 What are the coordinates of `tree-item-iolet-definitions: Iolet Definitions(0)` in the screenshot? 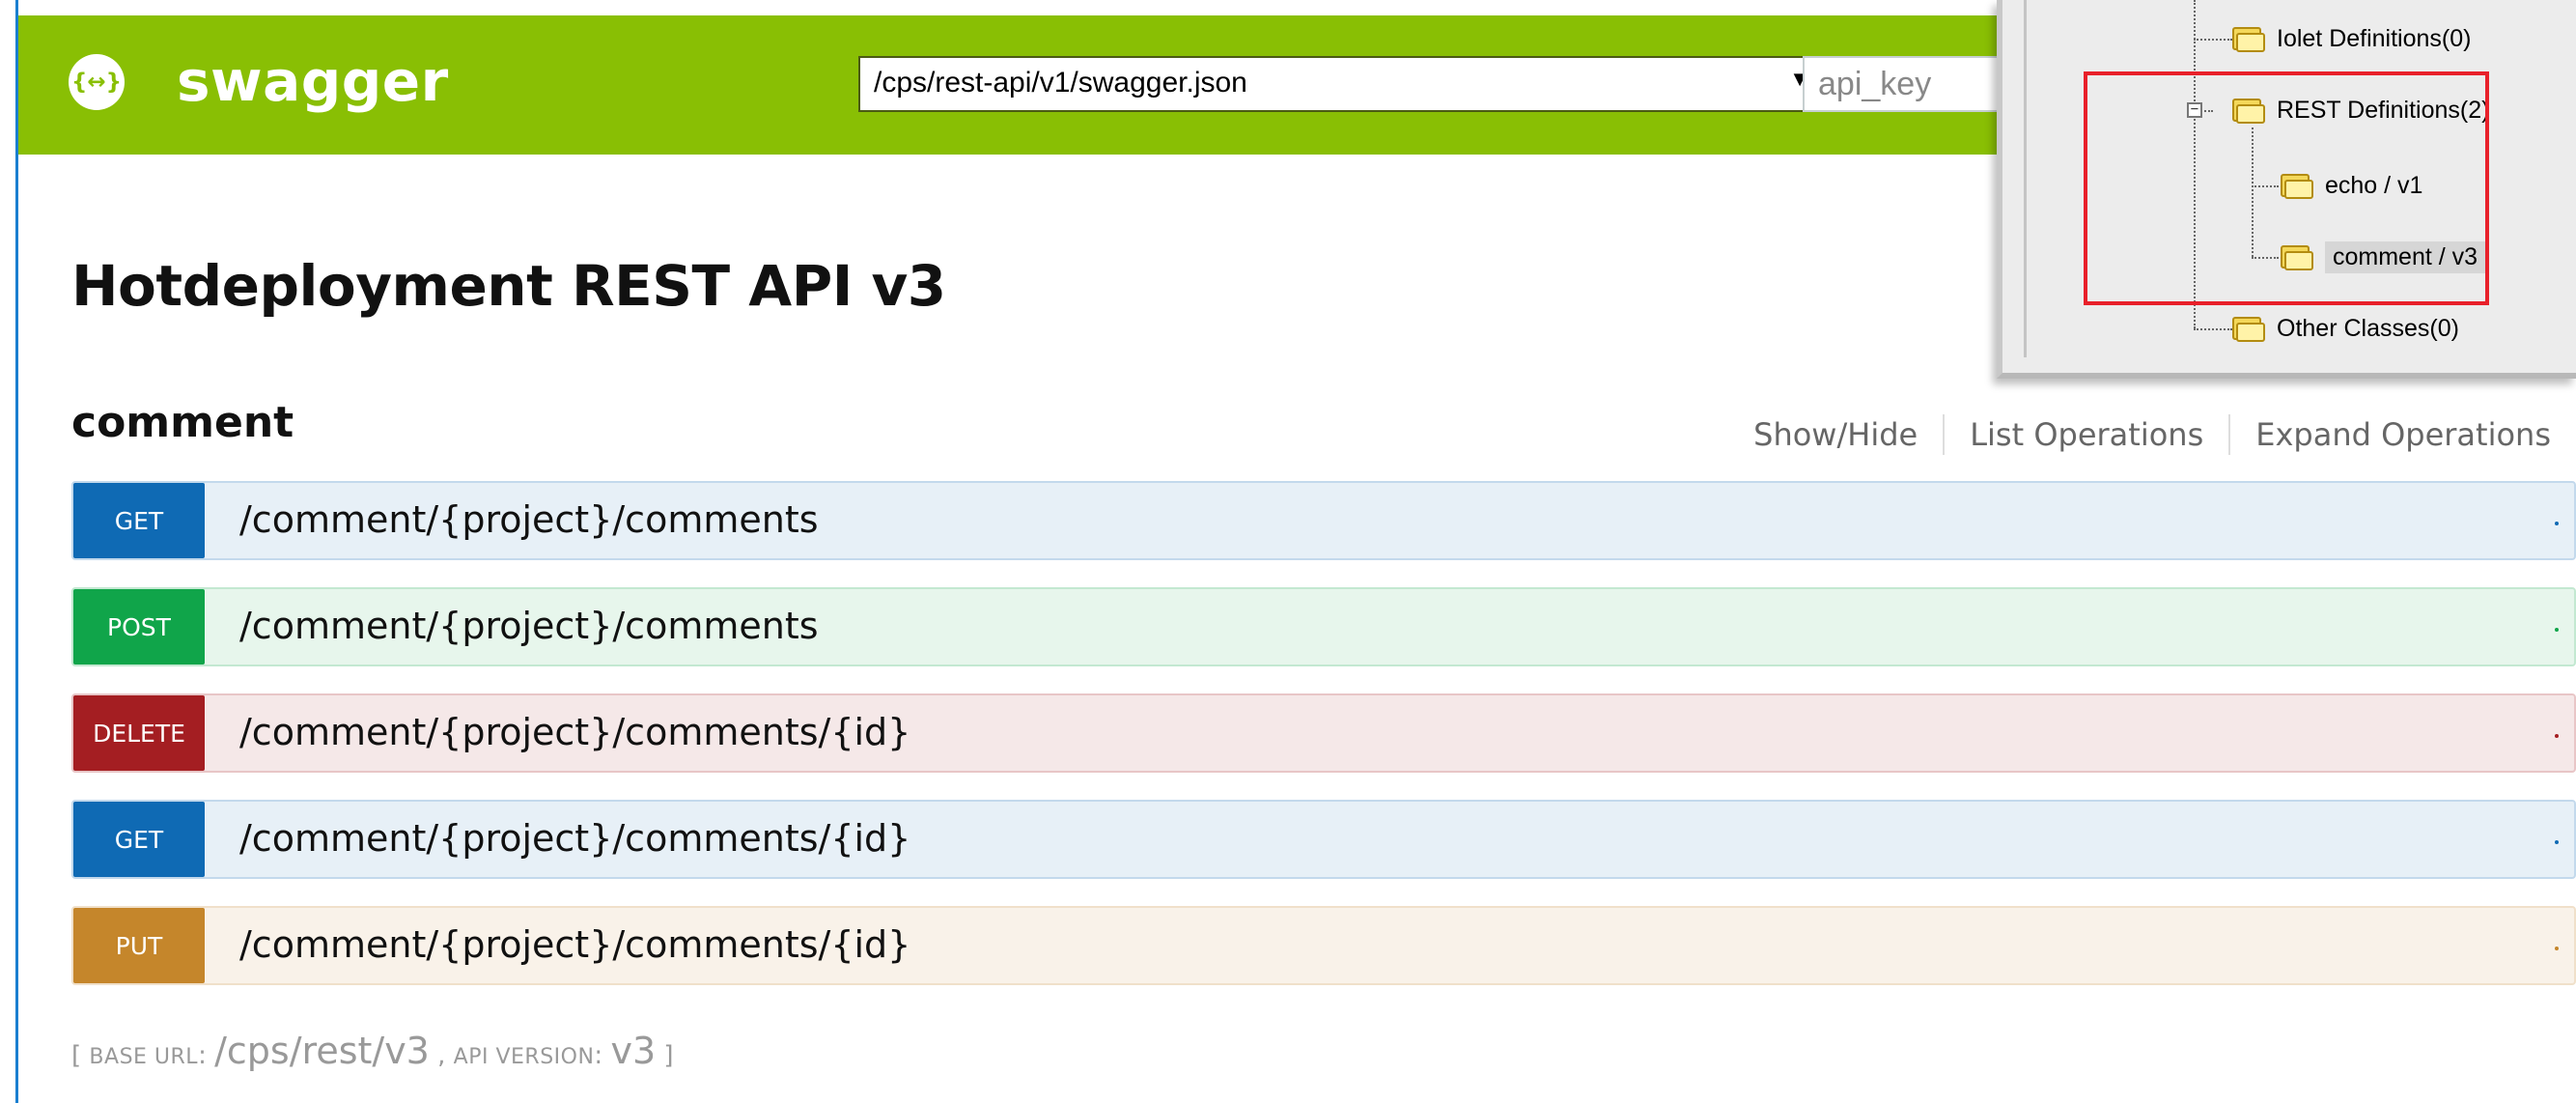 It's located at (2351, 38).